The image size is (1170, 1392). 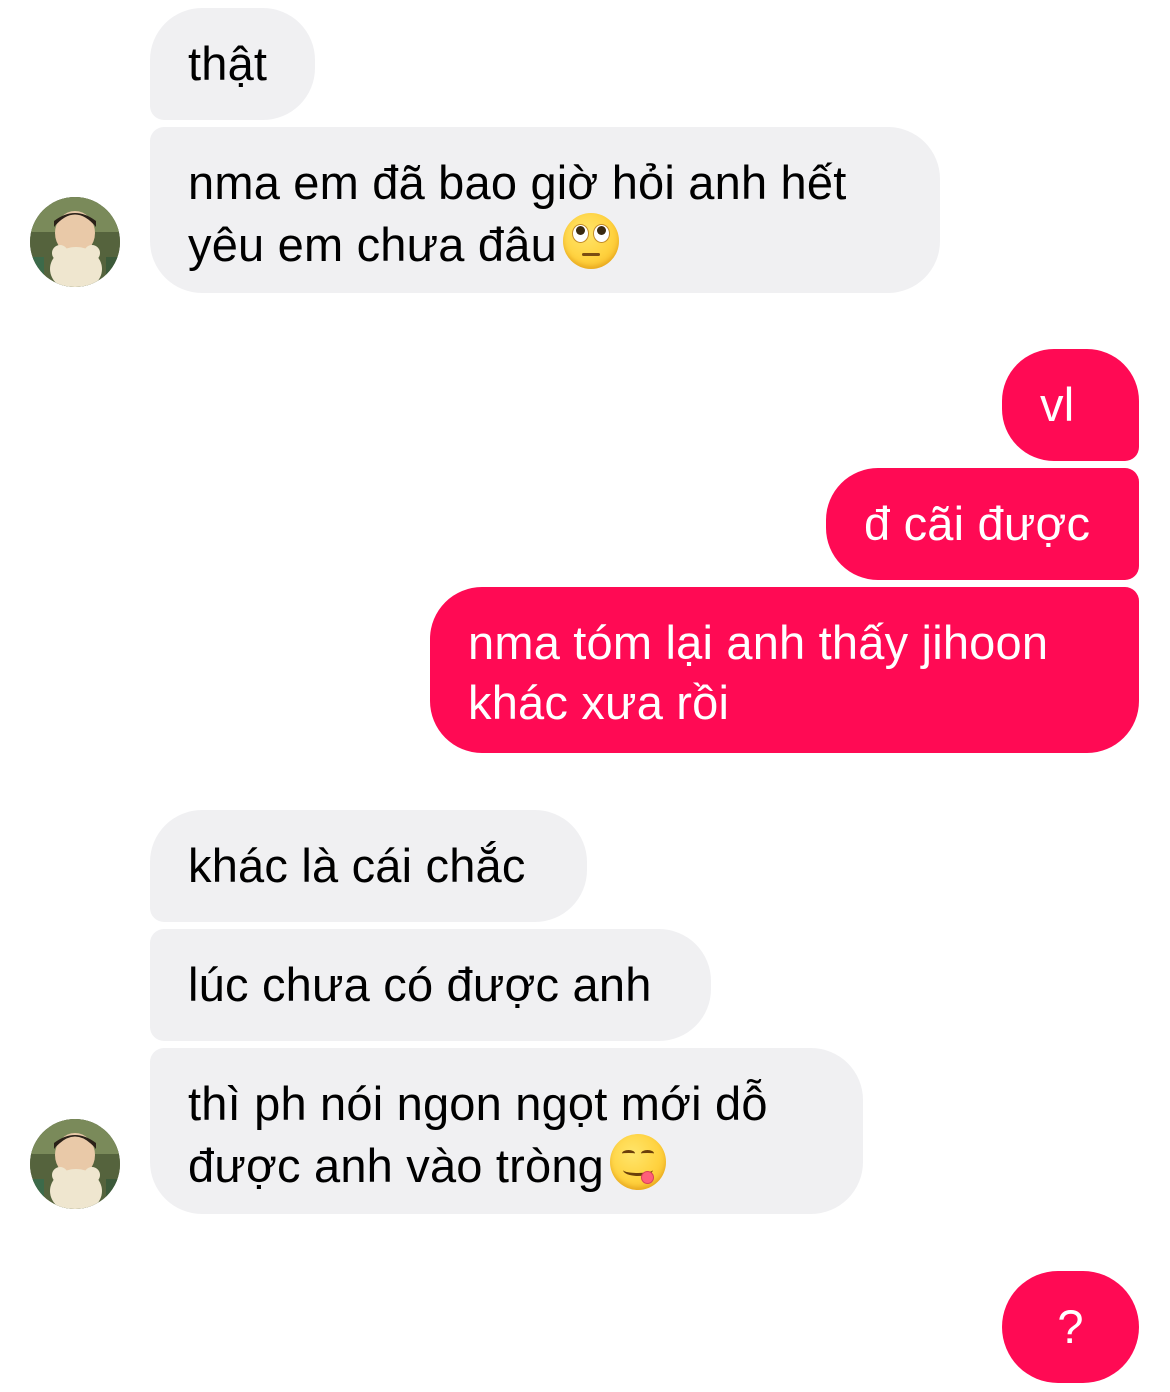 I want to click on message-text-line: yêu em chưa đâu, so click(x=545, y=244).